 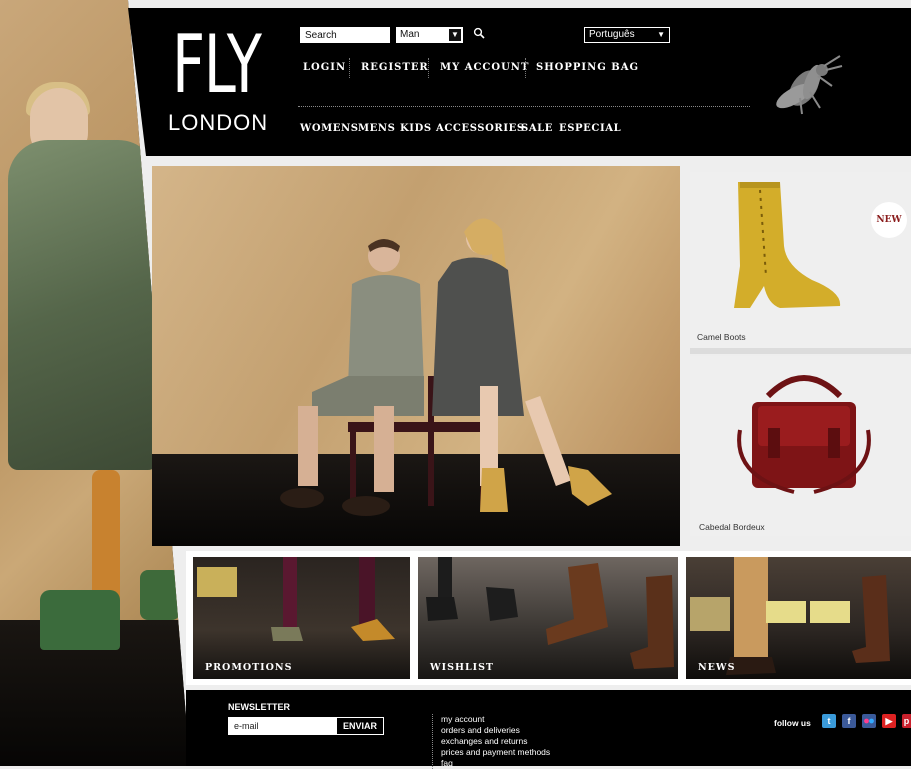 What do you see at coordinates (495, 730) in the screenshot?
I see `footer-link: orders and deliveries` at bounding box center [495, 730].